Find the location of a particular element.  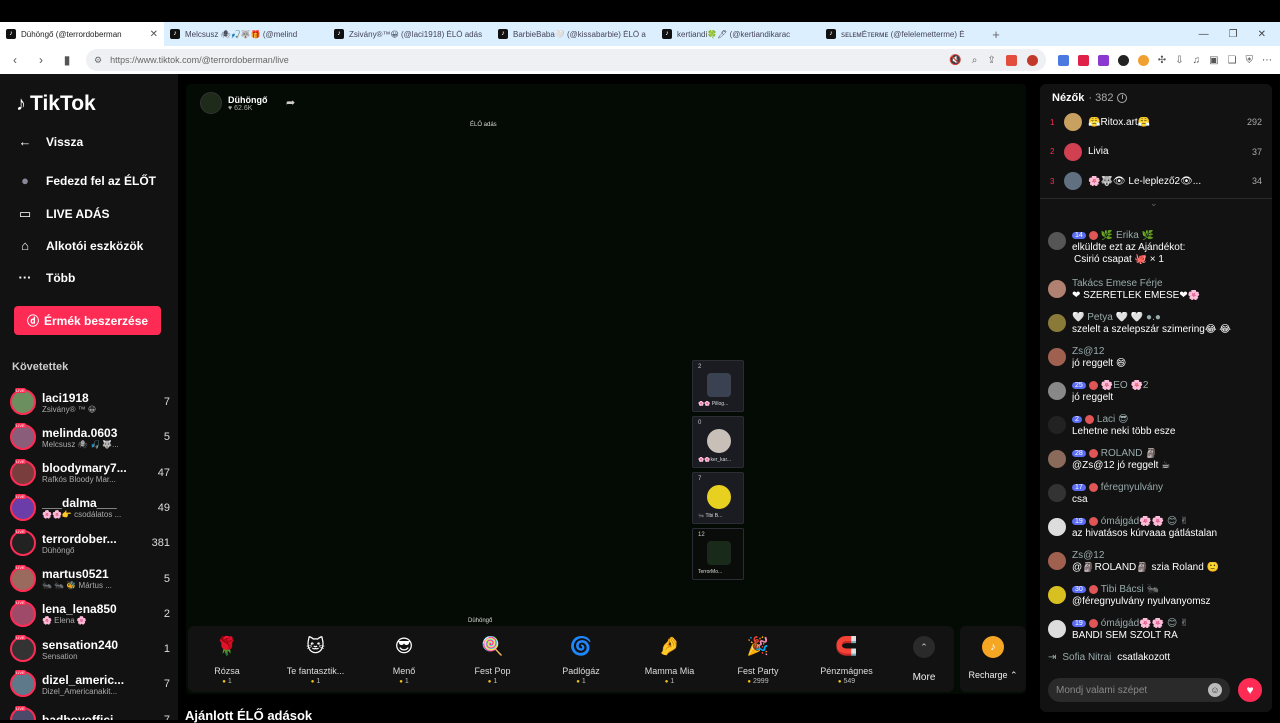

emoji-icon: ☺ is located at coordinates (1215, 690).